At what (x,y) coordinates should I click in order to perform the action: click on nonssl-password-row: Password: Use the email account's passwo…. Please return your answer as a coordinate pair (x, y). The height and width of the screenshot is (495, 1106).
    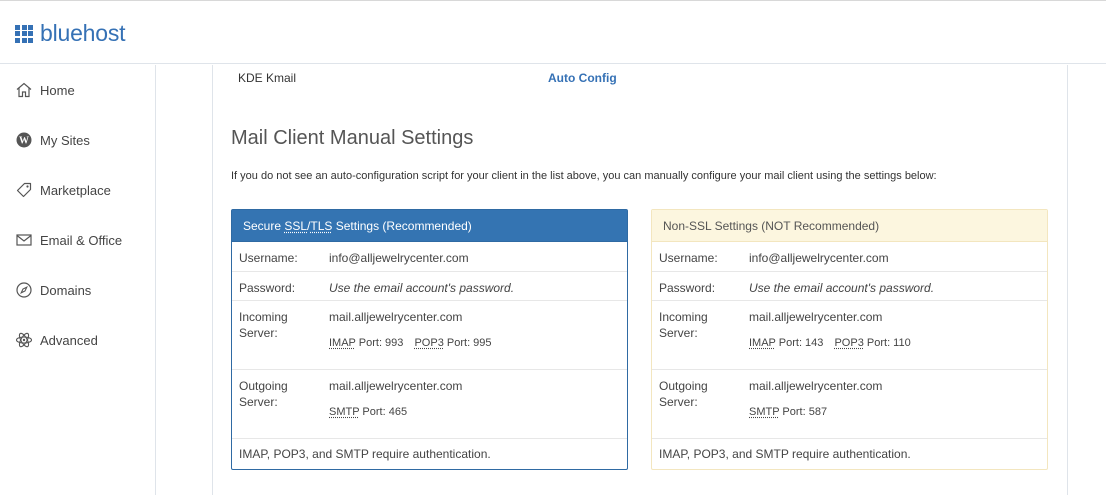
    Looking at the image, I should click on (849, 286).